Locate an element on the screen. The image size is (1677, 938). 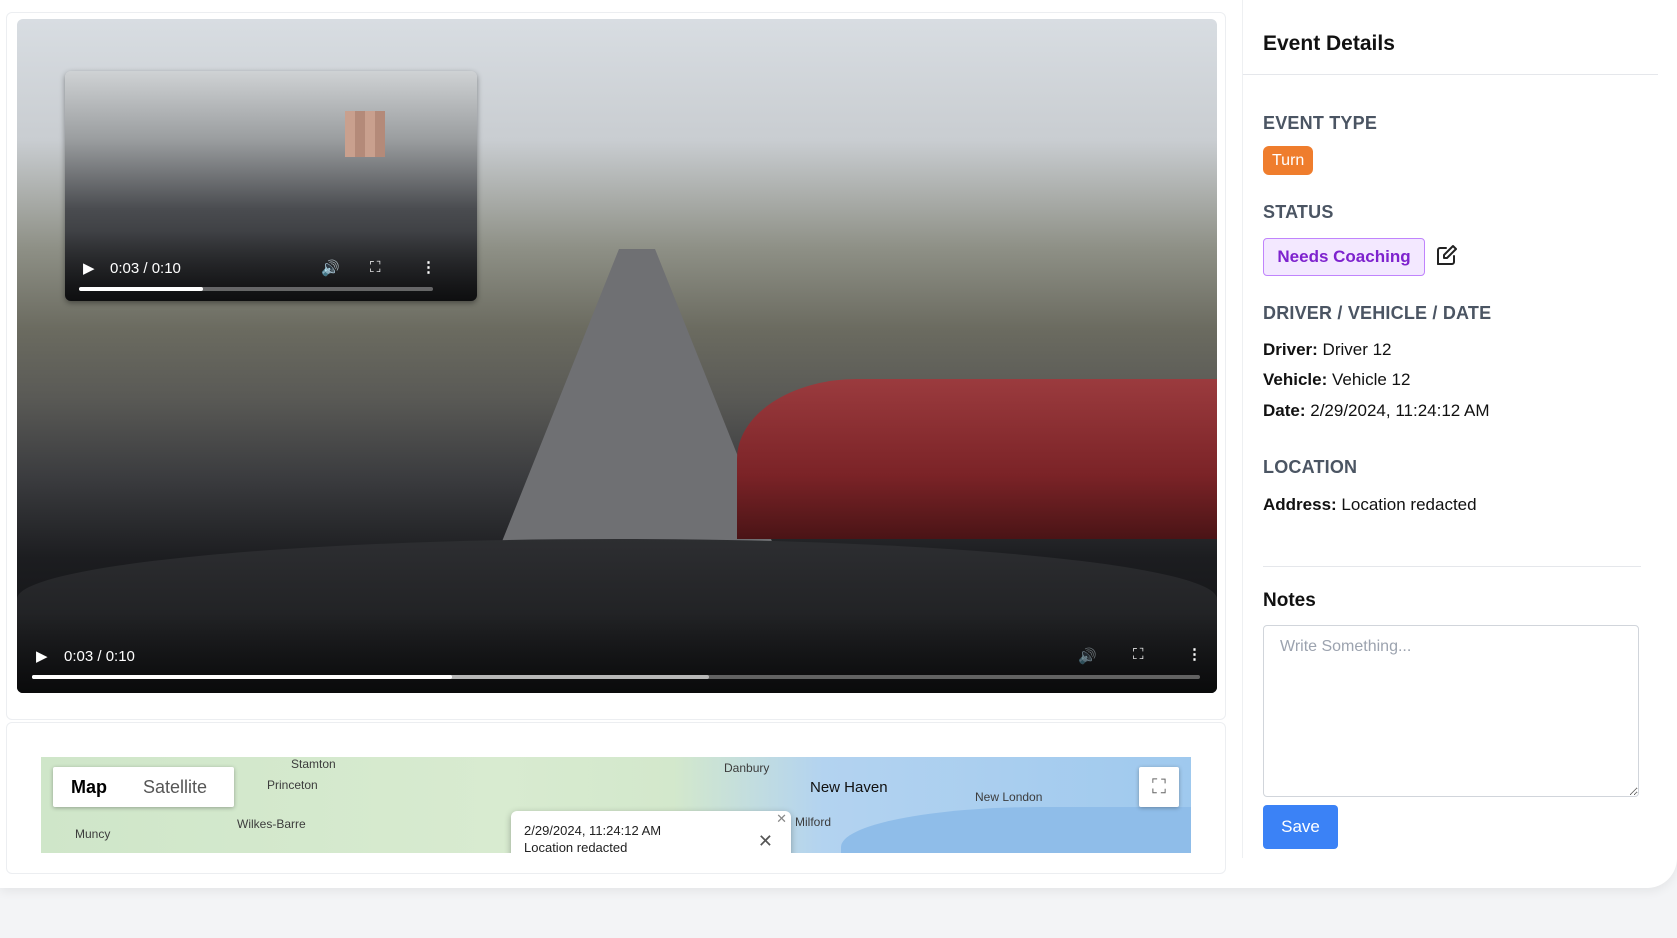
driver-line: Driver: Driver 12 is located at coordinates (1327, 350).